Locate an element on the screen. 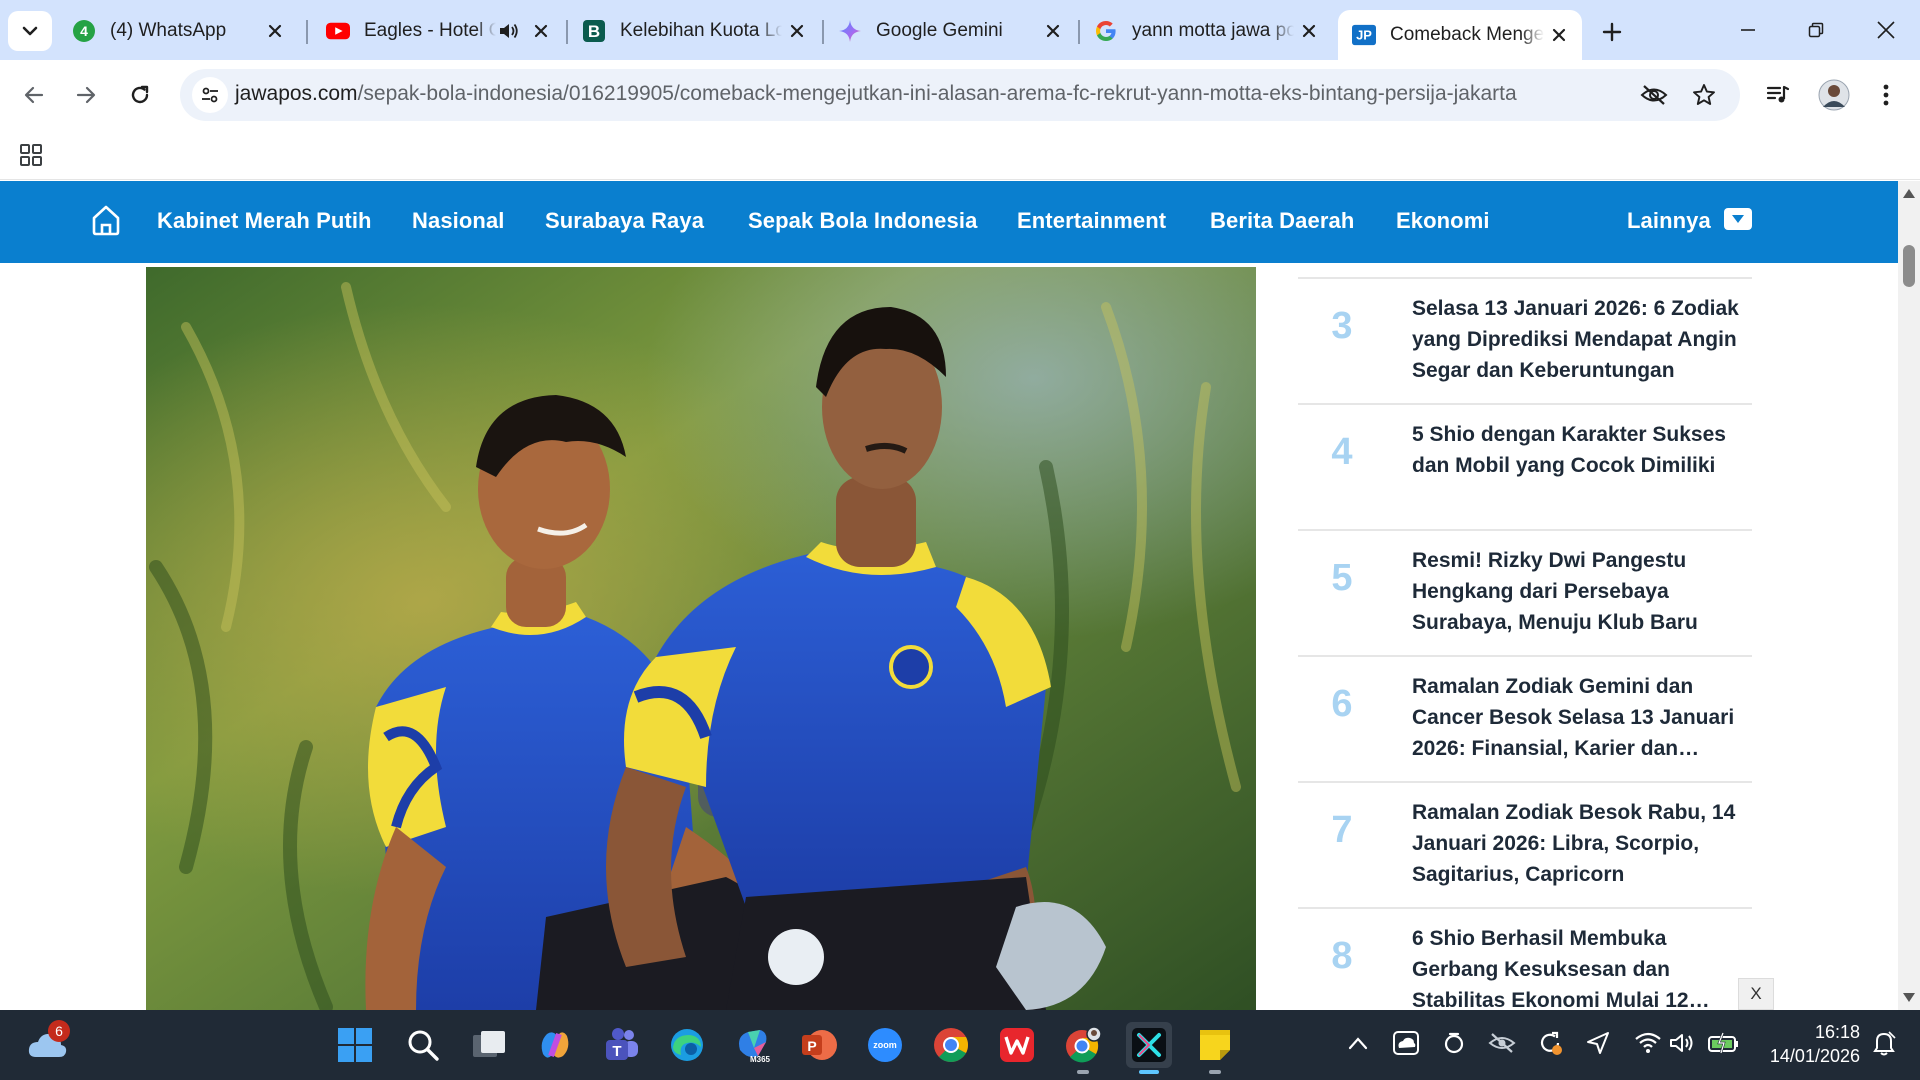  tracking-protection-button is located at coordinates (1654, 95).